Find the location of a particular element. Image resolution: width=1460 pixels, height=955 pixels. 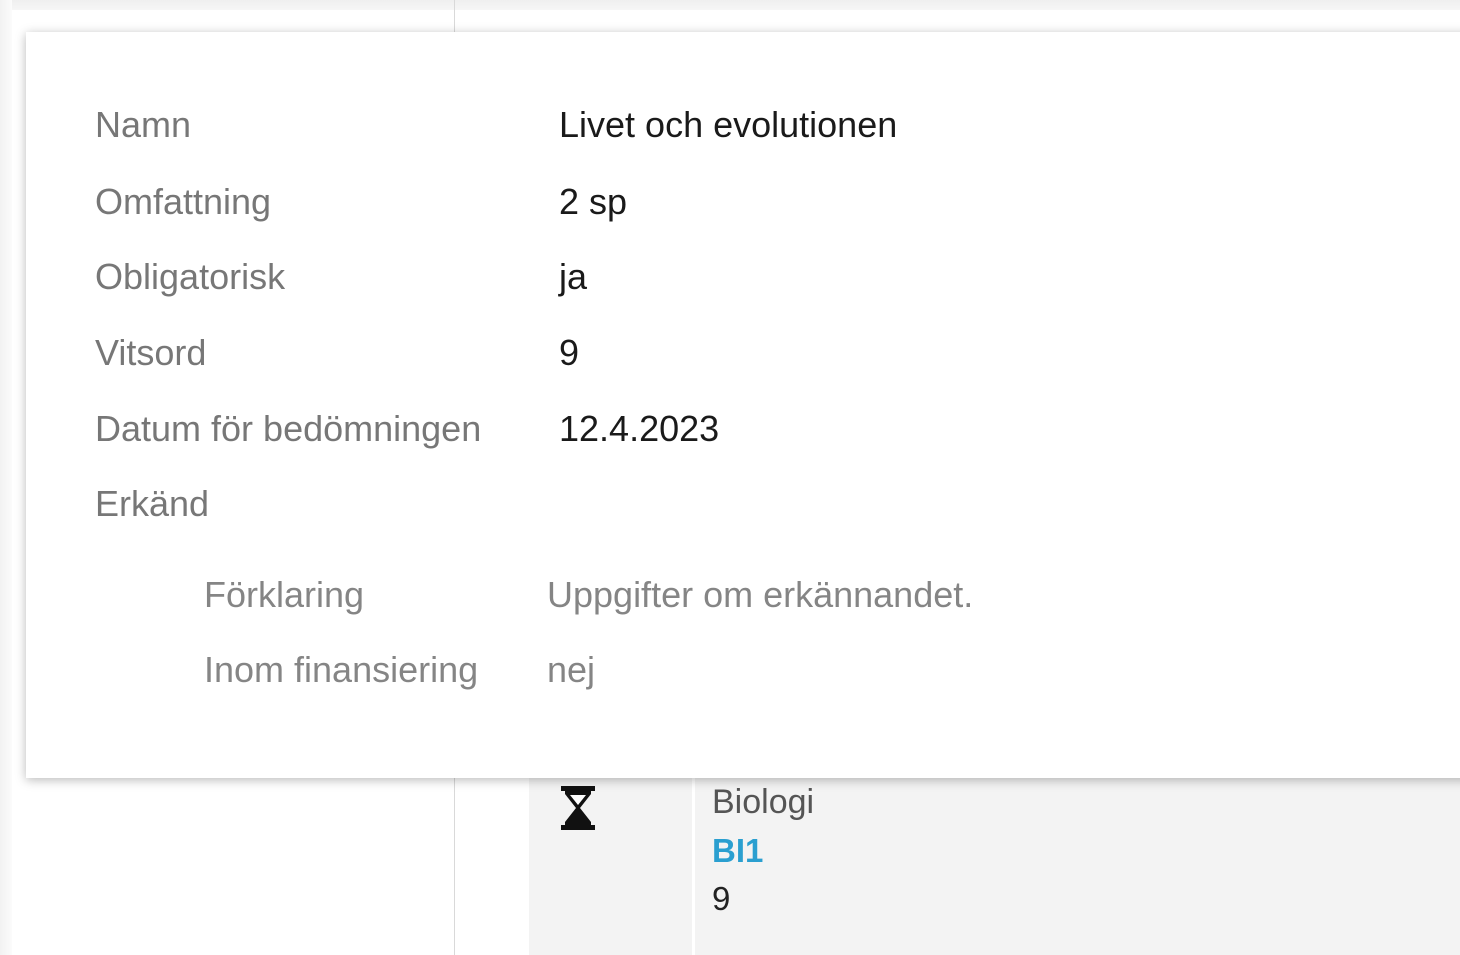

name-value: Livet och evolutionen is located at coordinates (728, 124).